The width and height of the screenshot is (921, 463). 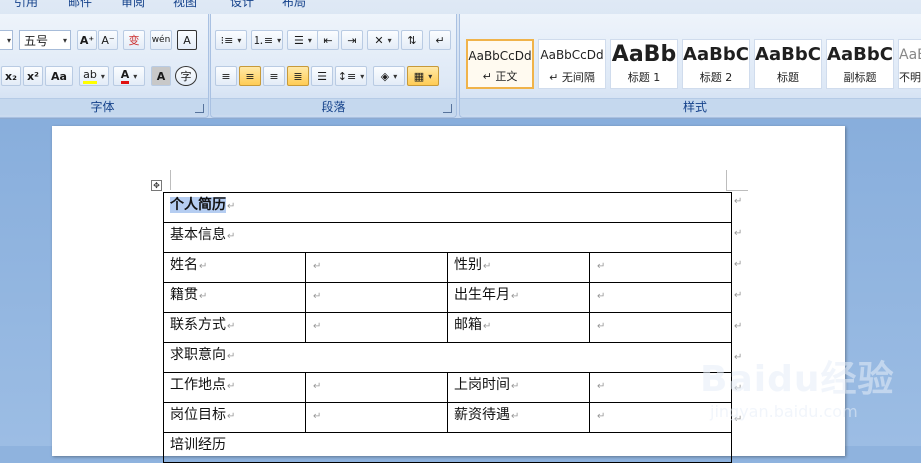 What do you see at coordinates (500, 64) in the screenshot?
I see `style-normal: AaBbCcDd ↵ 正文` at bounding box center [500, 64].